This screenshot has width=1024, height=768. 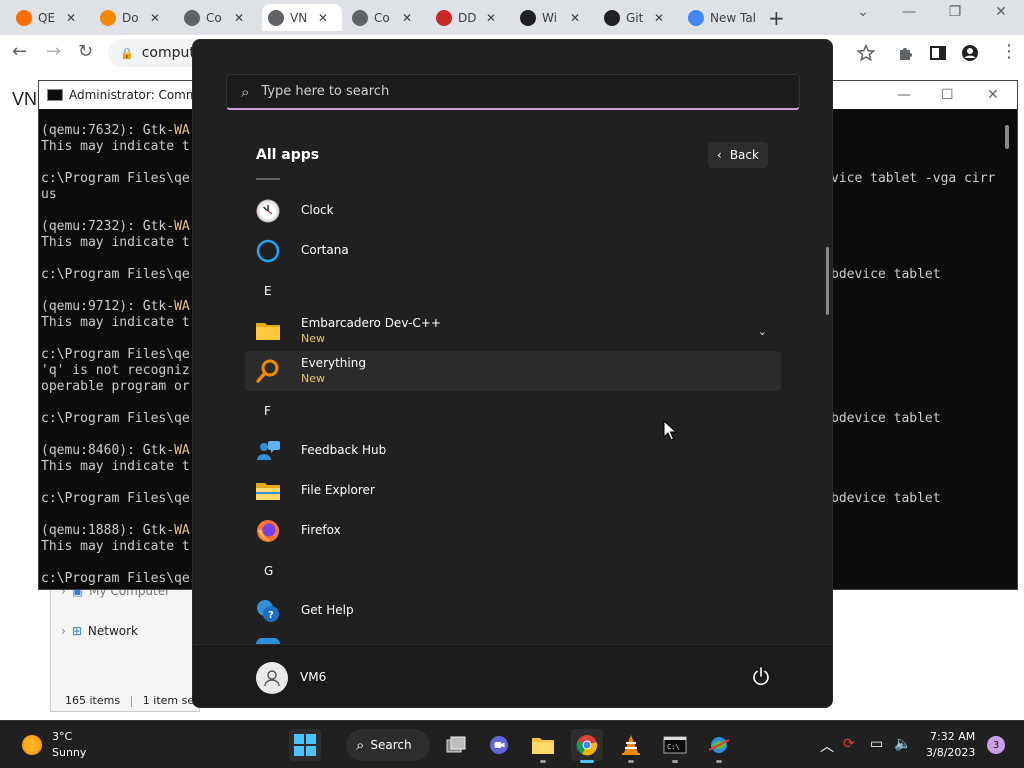 What do you see at coordinates (302, 17) in the screenshot?
I see `browser-tab: VN ✕` at bounding box center [302, 17].